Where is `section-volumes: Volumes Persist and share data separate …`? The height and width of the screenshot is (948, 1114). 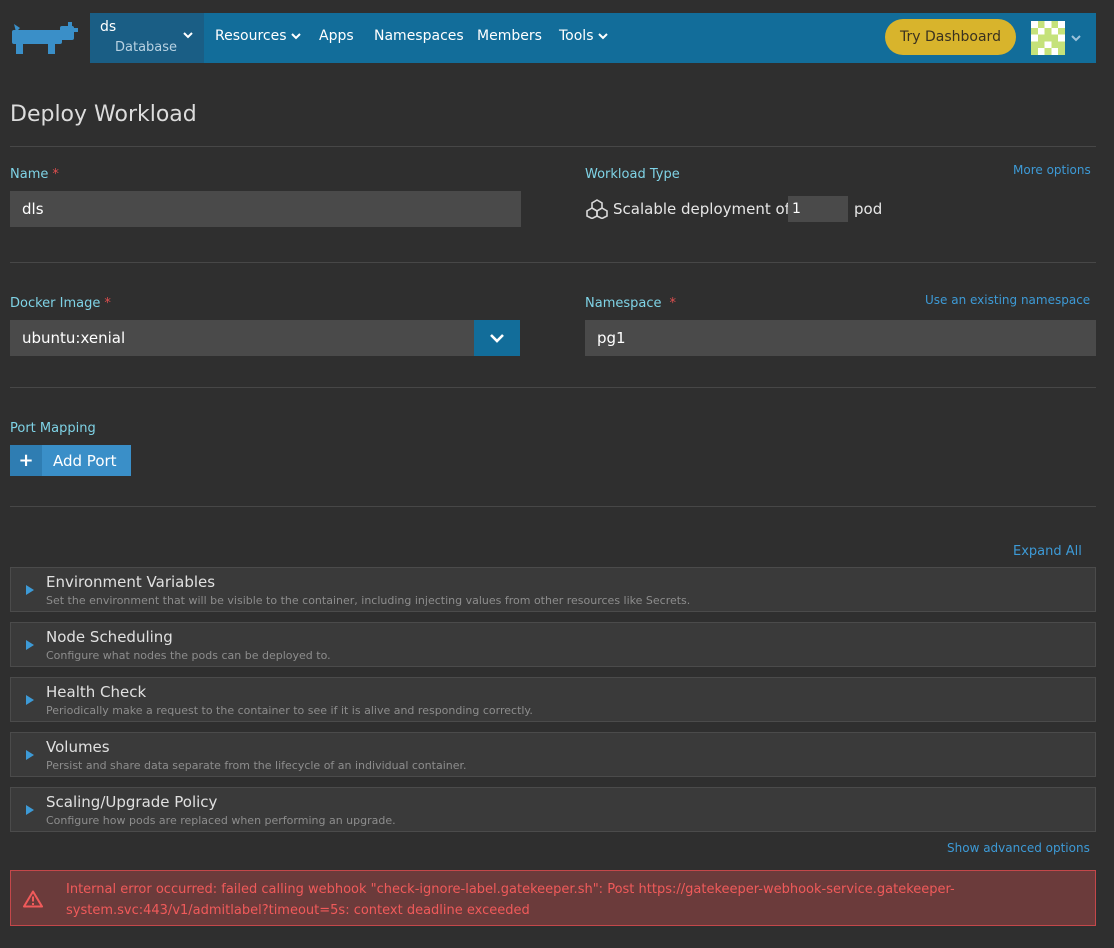
section-volumes: Volumes Persist and share data separate … is located at coordinates (553, 754).